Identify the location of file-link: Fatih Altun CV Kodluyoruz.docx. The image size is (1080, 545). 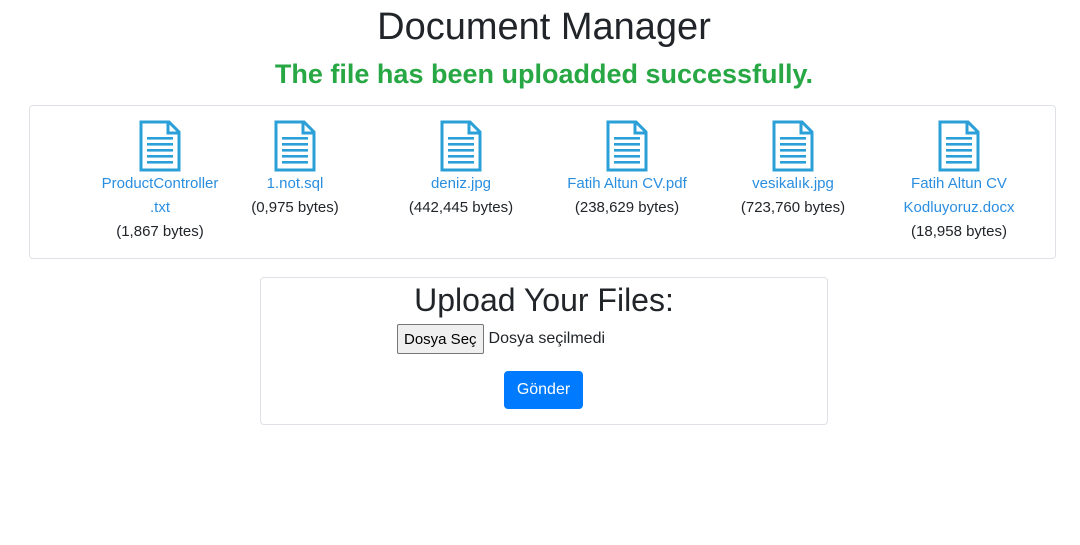
(959, 196).